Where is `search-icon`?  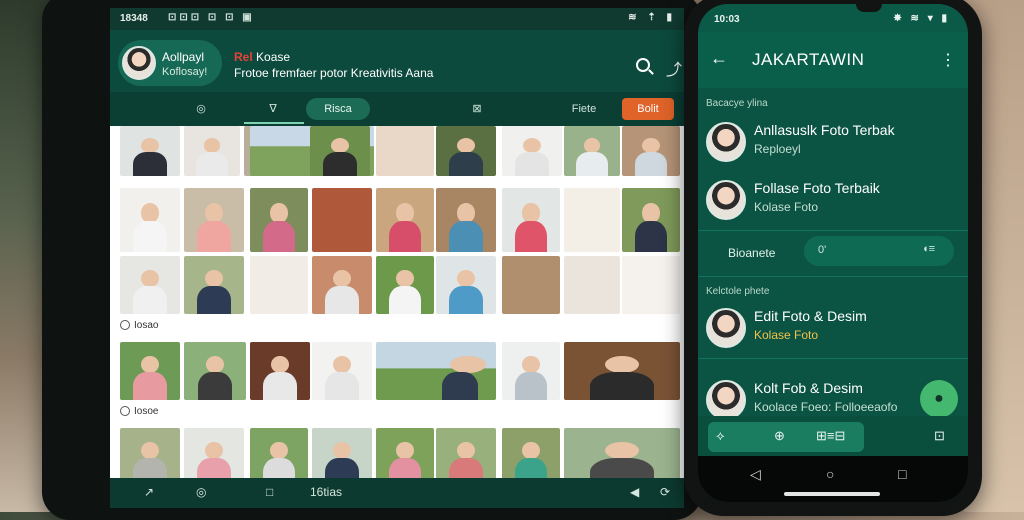
search-icon is located at coordinates (643, 65).